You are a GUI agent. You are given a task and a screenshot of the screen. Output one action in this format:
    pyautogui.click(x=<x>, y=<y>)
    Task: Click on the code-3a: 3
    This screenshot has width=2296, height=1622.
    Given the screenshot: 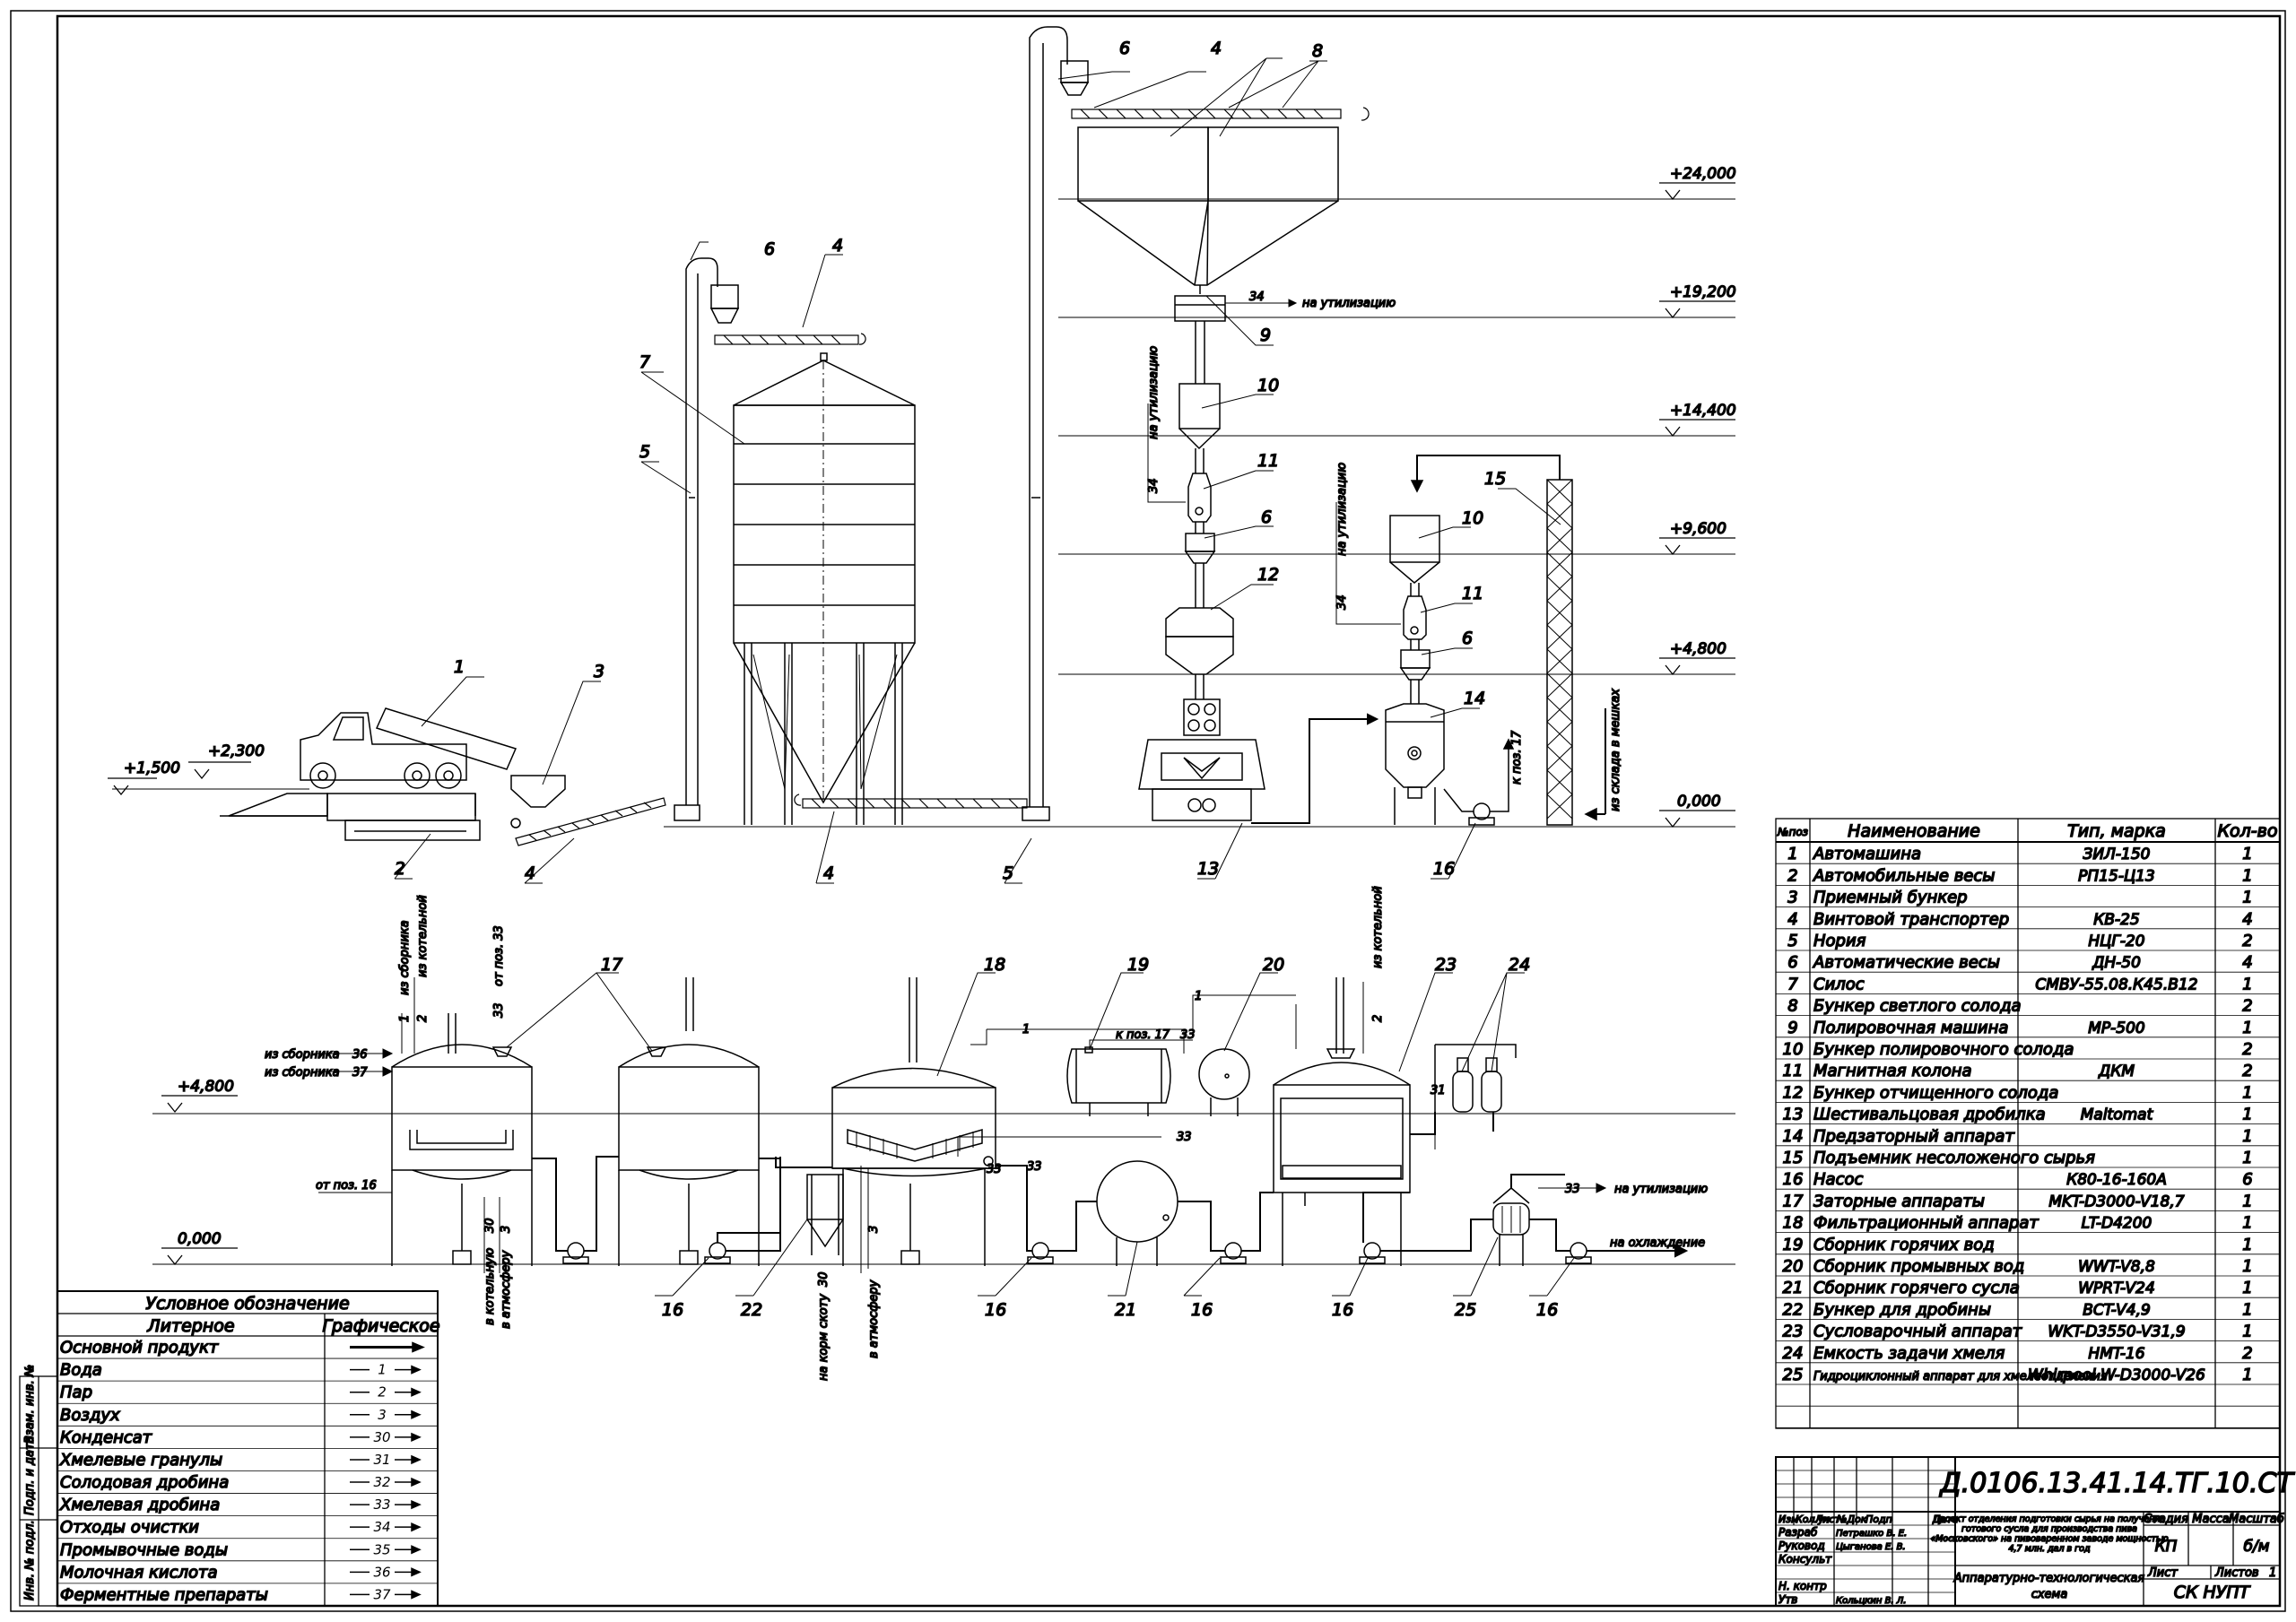 What is the action you would take?
    pyautogui.click(x=506, y=1229)
    